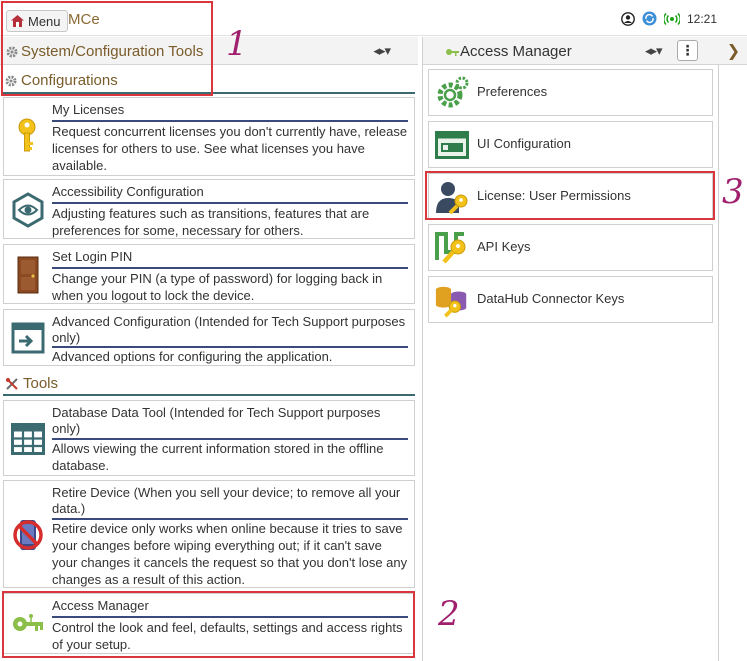 This screenshot has width=747, height=661. Describe the element at coordinates (88, 109) in the screenshot. I see `card-title: My Licenses` at that location.